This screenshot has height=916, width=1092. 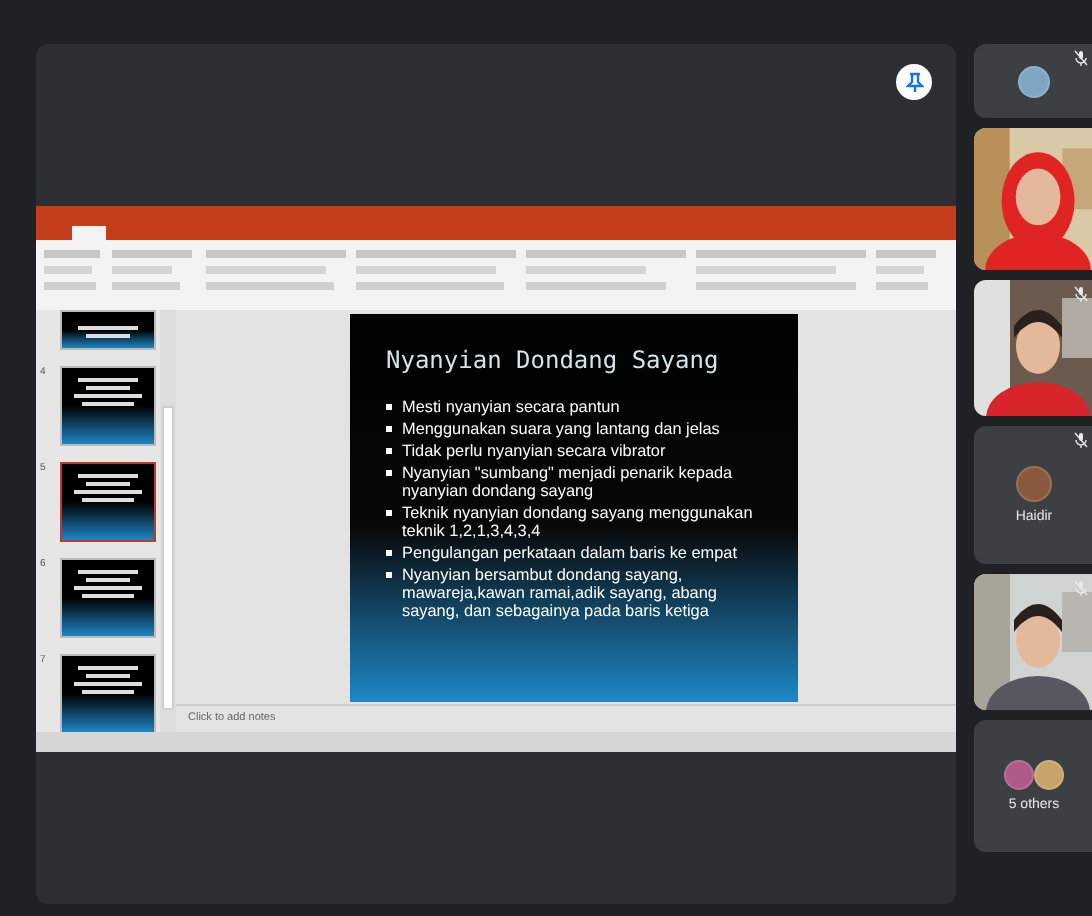 What do you see at coordinates (553, 359) in the screenshot?
I see `slide-title: Nyanyian Dondang Sayang` at bounding box center [553, 359].